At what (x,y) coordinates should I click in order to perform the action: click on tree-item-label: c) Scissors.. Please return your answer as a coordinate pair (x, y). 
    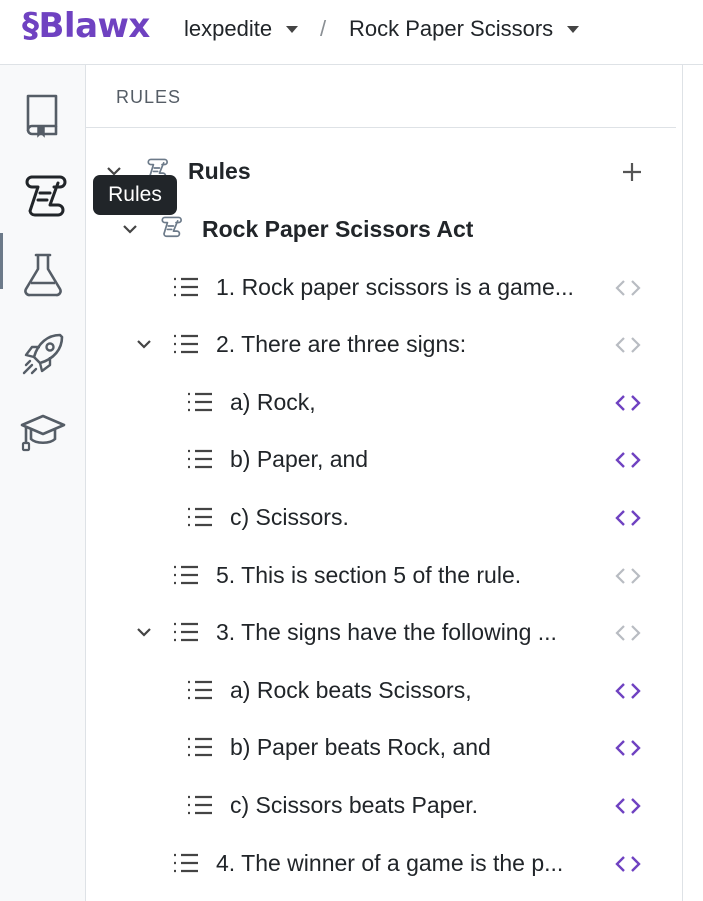
    Looking at the image, I should click on (289, 517).